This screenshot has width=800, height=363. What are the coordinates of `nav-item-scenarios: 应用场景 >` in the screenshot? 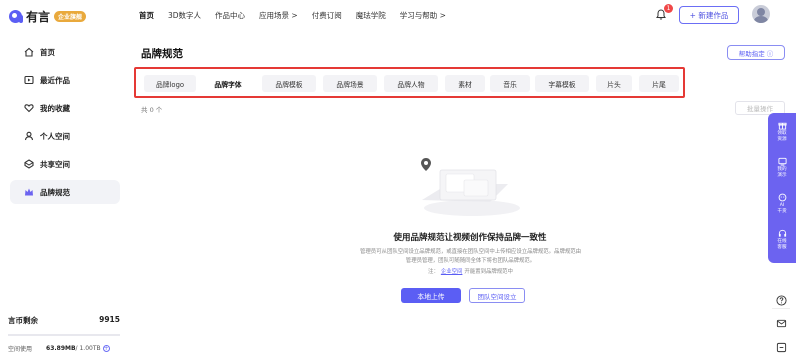 It's located at (278, 15).